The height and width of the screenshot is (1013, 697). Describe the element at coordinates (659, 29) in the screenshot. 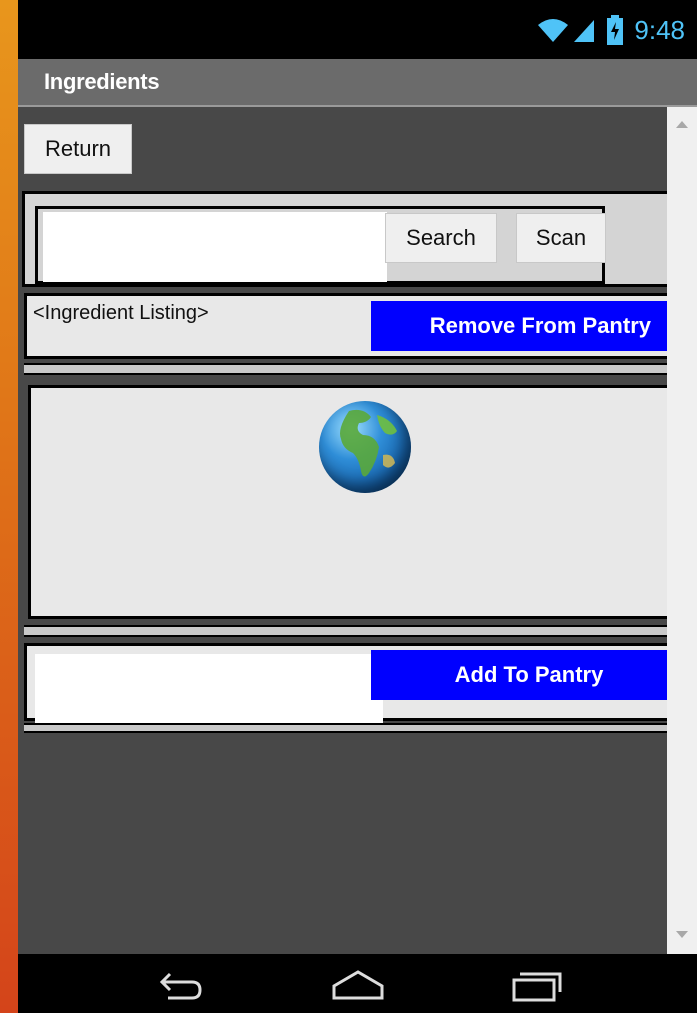

I see `status-time: 9:48` at that location.